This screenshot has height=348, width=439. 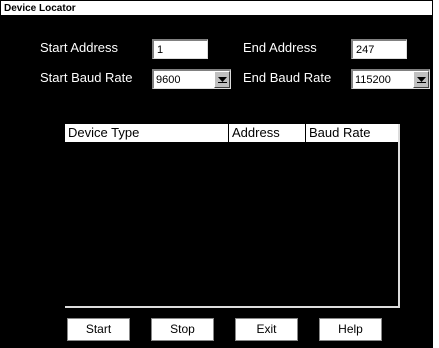 I want to click on start-button: Start, so click(x=98, y=329).